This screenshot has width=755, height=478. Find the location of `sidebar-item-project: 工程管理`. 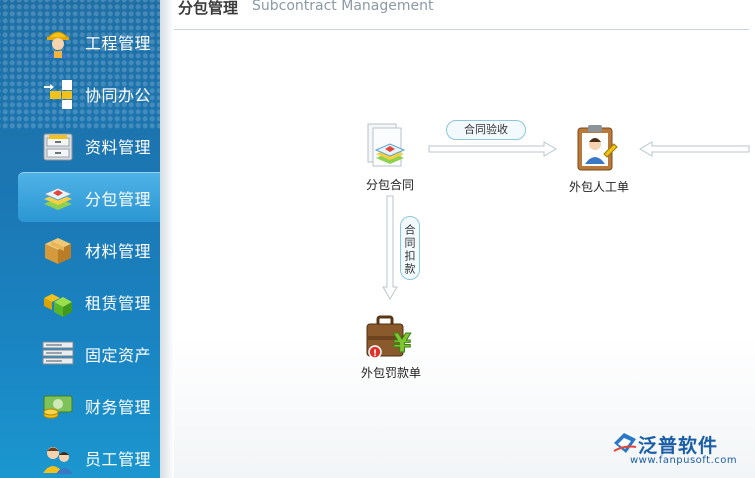

sidebar-item-project: 工程管理 is located at coordinates (80, 41).